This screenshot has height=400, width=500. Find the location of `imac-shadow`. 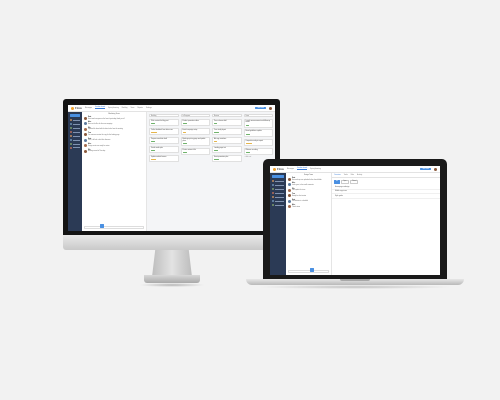

imac-shadow is located at coordinates (172, 285).